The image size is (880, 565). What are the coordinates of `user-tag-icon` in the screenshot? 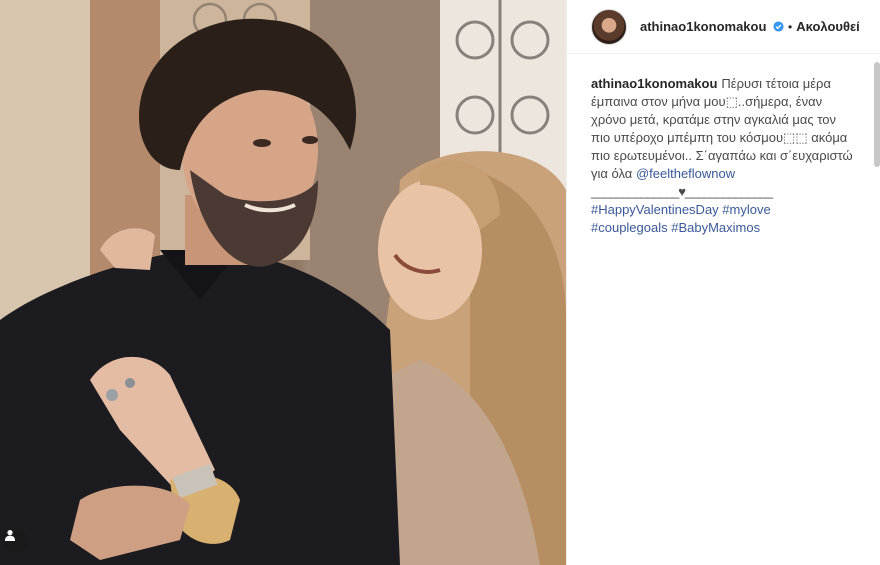 It's located at (16, 541).